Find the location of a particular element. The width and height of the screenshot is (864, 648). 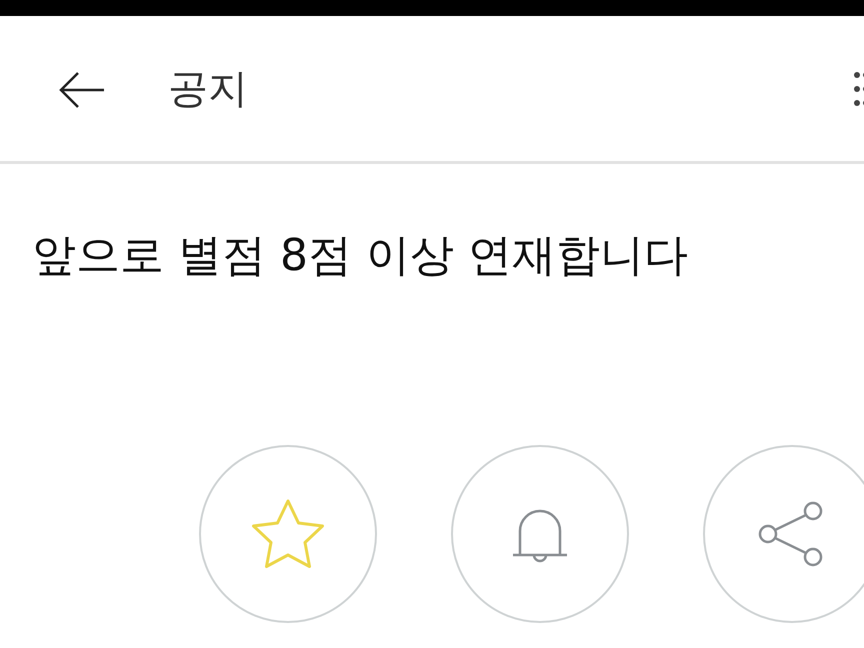

star-icon is located at coordinates (288, 534).